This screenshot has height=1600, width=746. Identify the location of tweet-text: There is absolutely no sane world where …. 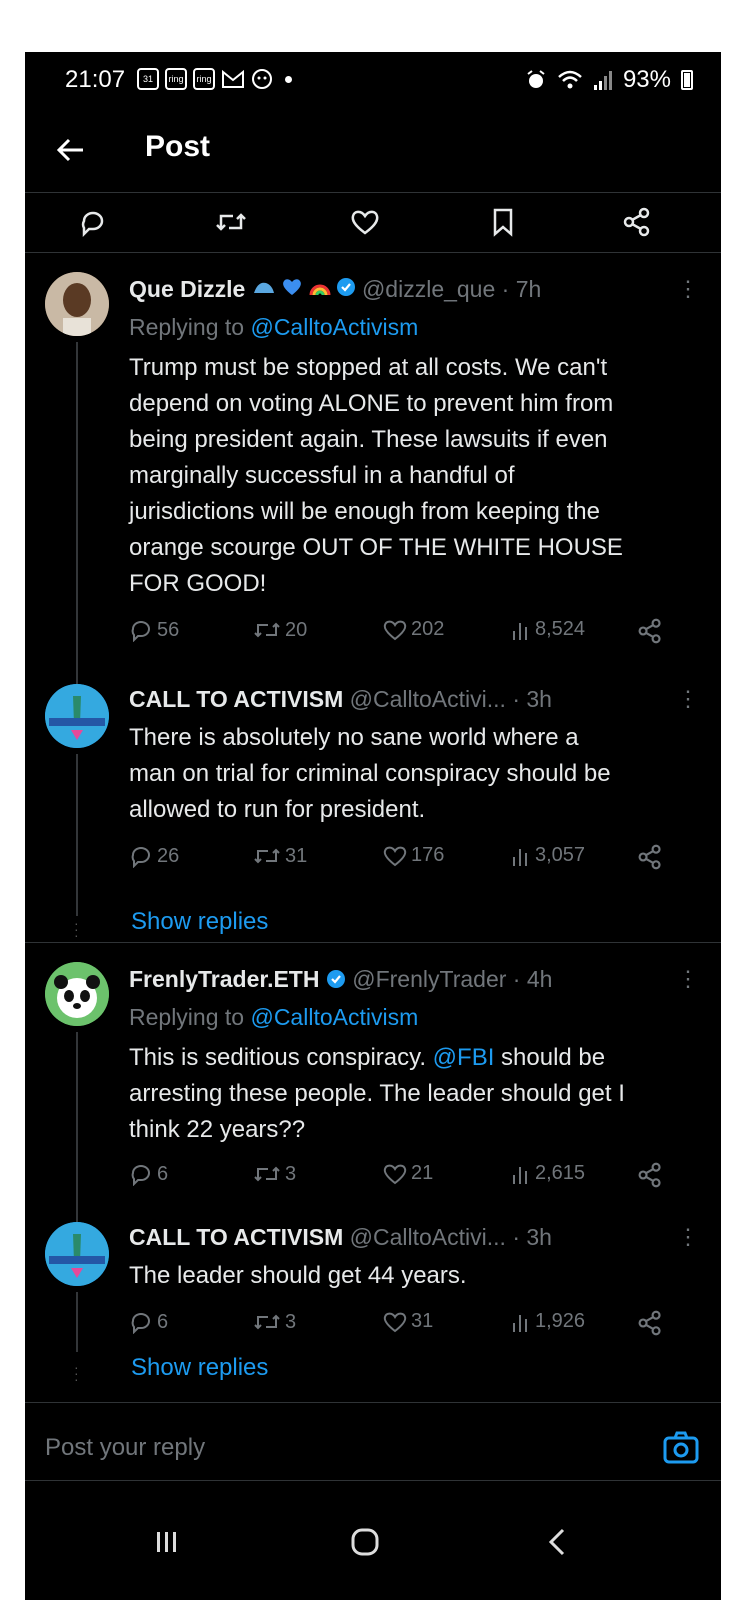
(370, 773).